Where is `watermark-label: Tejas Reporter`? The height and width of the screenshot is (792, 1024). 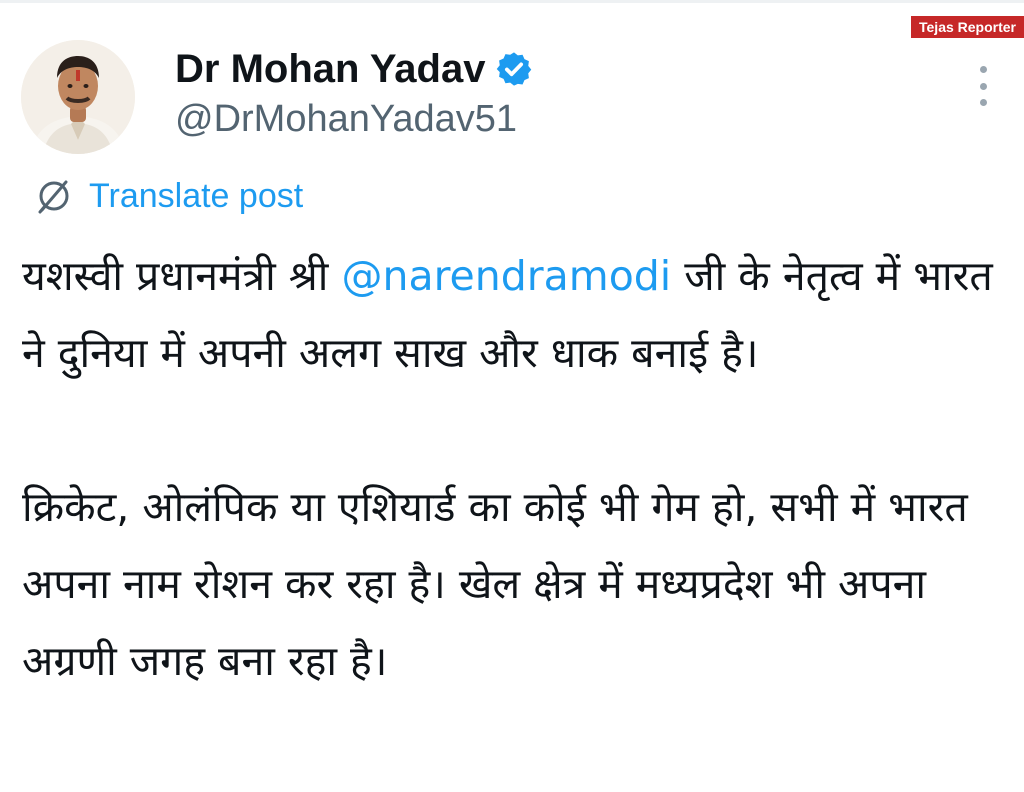 watermark-label: Tejas Reporter is located at coordinates (967, 27).